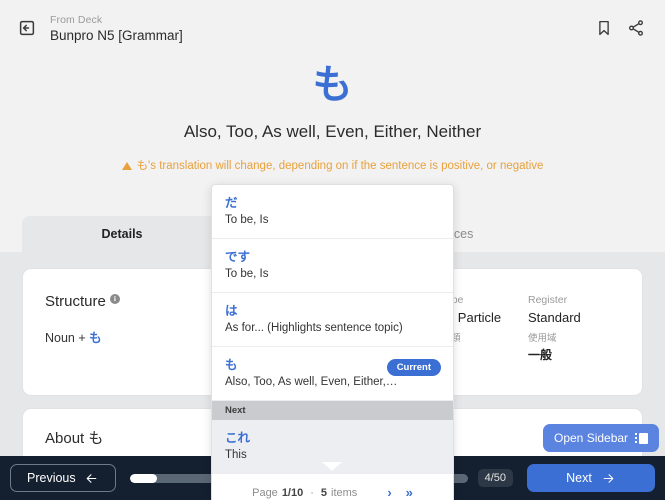  Describe the element at coordinates (332, 410) in the screenshot. I see `dropdown-section-header: Next` at that location.